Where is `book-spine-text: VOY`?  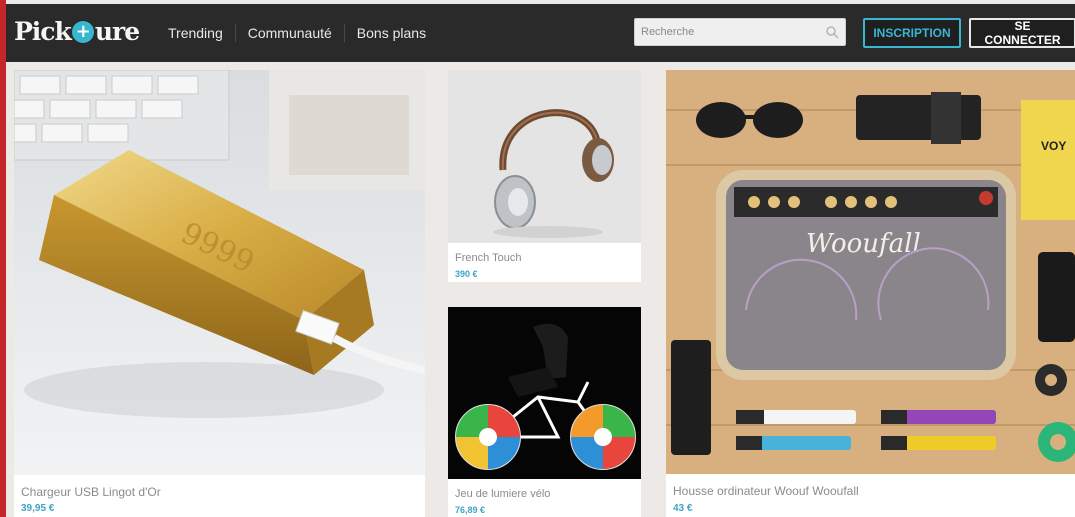
book-spine-text: VOY is located at coordinates (1053, 146).